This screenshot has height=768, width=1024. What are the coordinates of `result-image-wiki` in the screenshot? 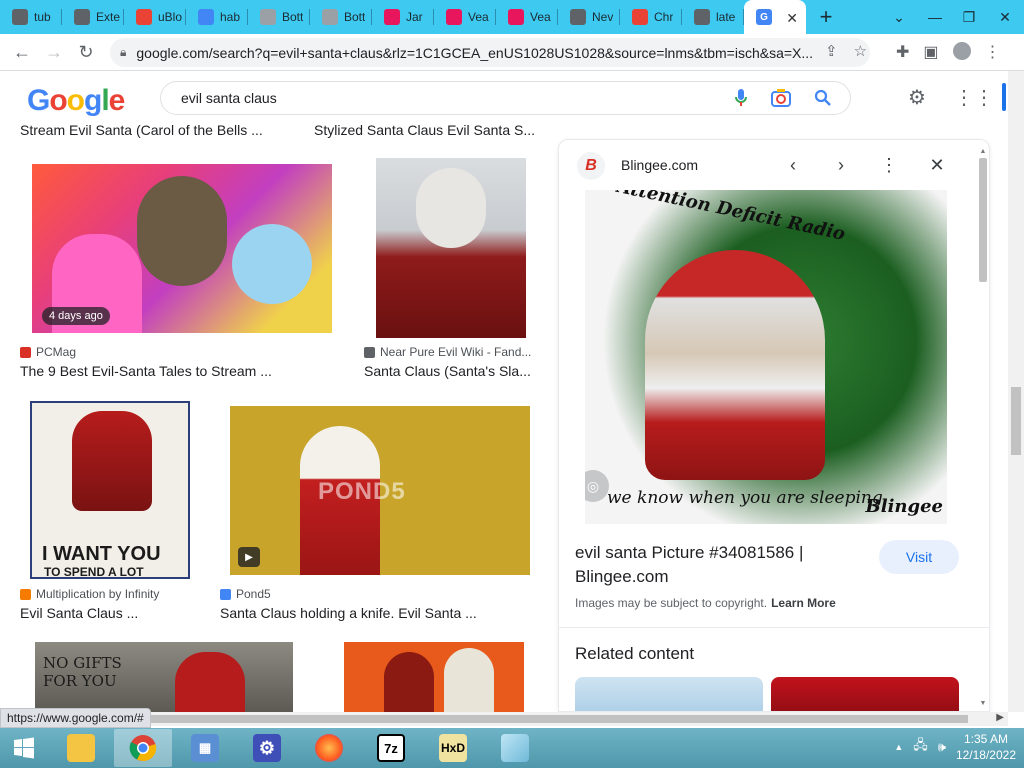 It's located at (451, 248).